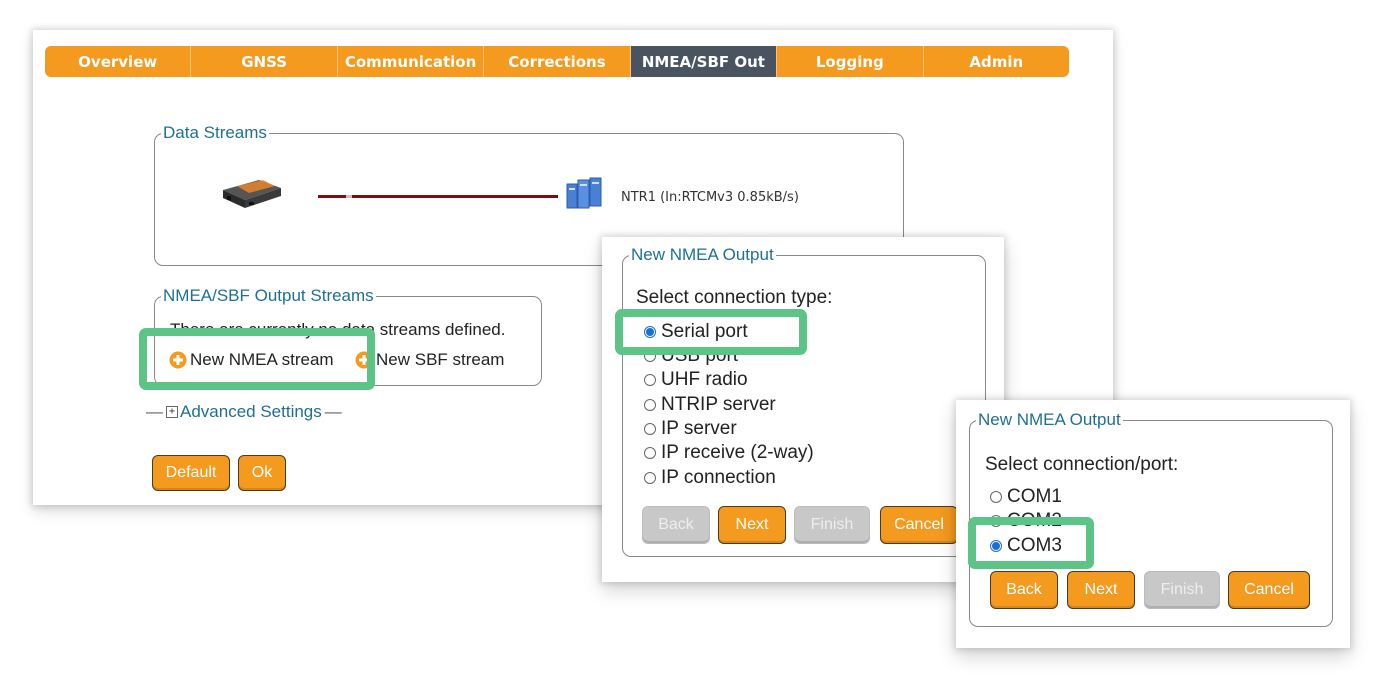  Describe the element at coordinates (191, 473) in the screenshot. I see `default-button: Default` at that location.